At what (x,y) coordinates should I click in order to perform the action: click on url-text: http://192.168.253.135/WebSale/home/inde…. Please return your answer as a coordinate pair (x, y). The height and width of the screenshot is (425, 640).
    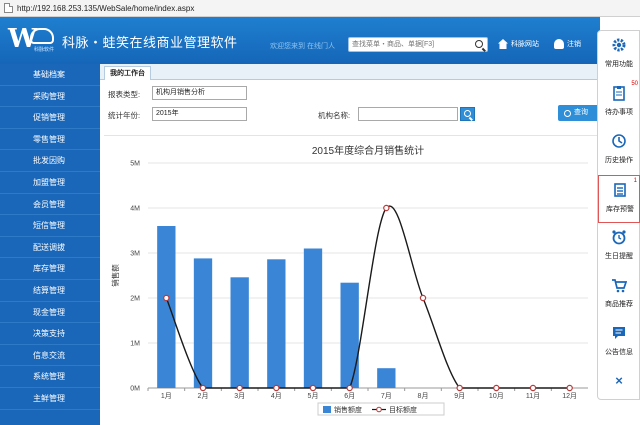
    Looking at the image, I should click on (105, 8).